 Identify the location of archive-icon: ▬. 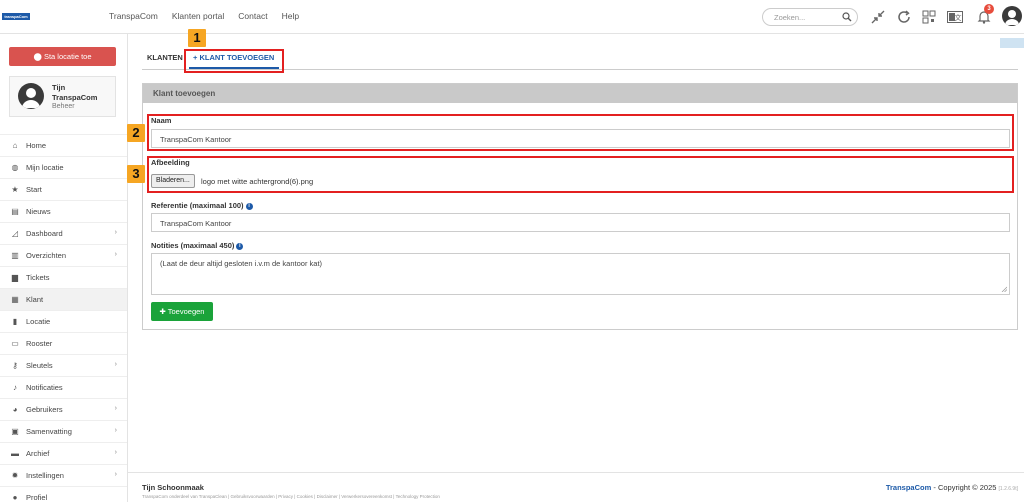
(15, 453).